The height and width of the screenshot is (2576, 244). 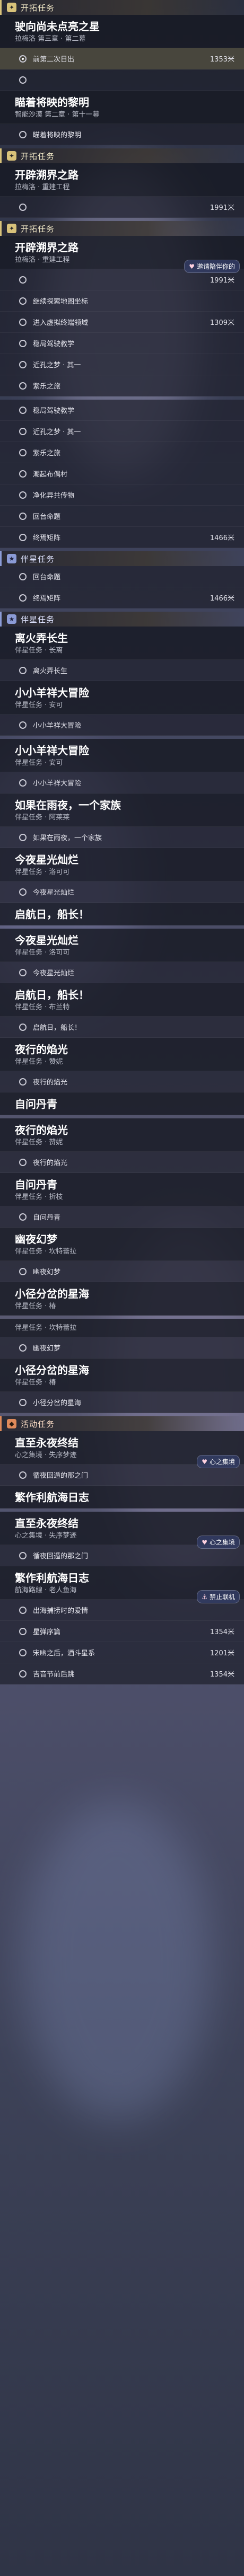 I want to click on quest-card: 离火弄长生 伴星任务 · 长离, so click(x=122, y=643).